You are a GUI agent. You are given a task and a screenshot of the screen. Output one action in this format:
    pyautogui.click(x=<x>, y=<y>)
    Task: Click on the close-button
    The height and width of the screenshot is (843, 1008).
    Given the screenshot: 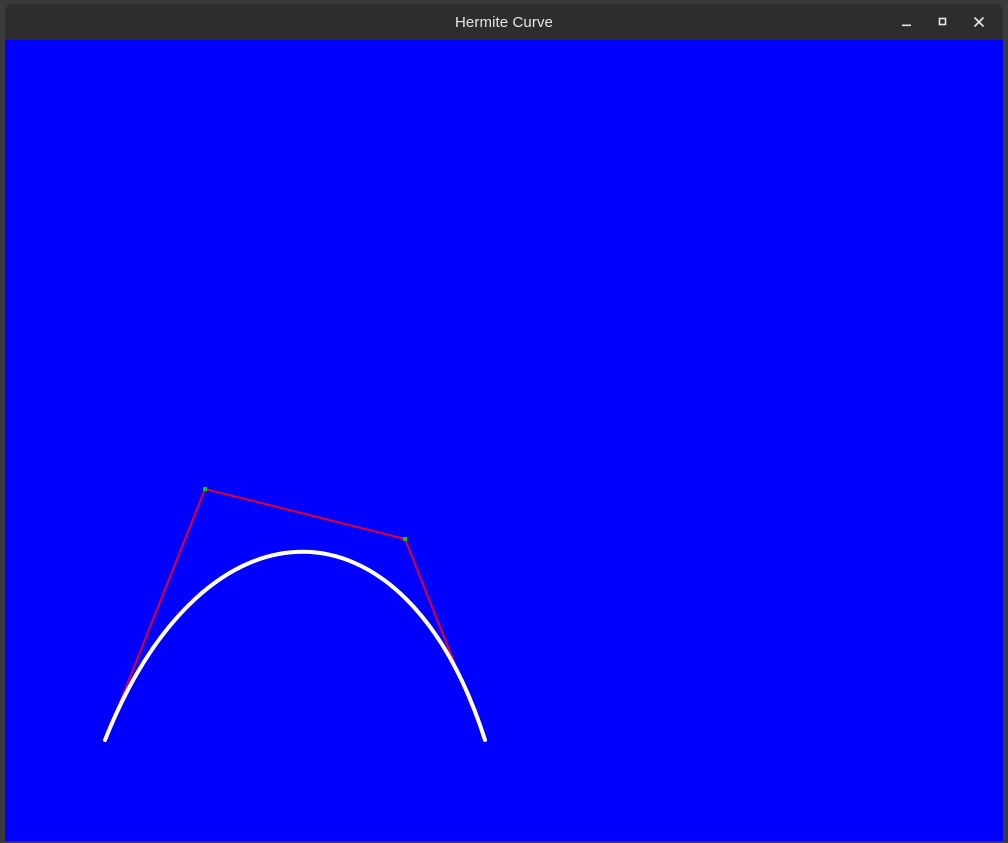 What is the action you would take?
    pyautogui.click(x=979, y=22)
    